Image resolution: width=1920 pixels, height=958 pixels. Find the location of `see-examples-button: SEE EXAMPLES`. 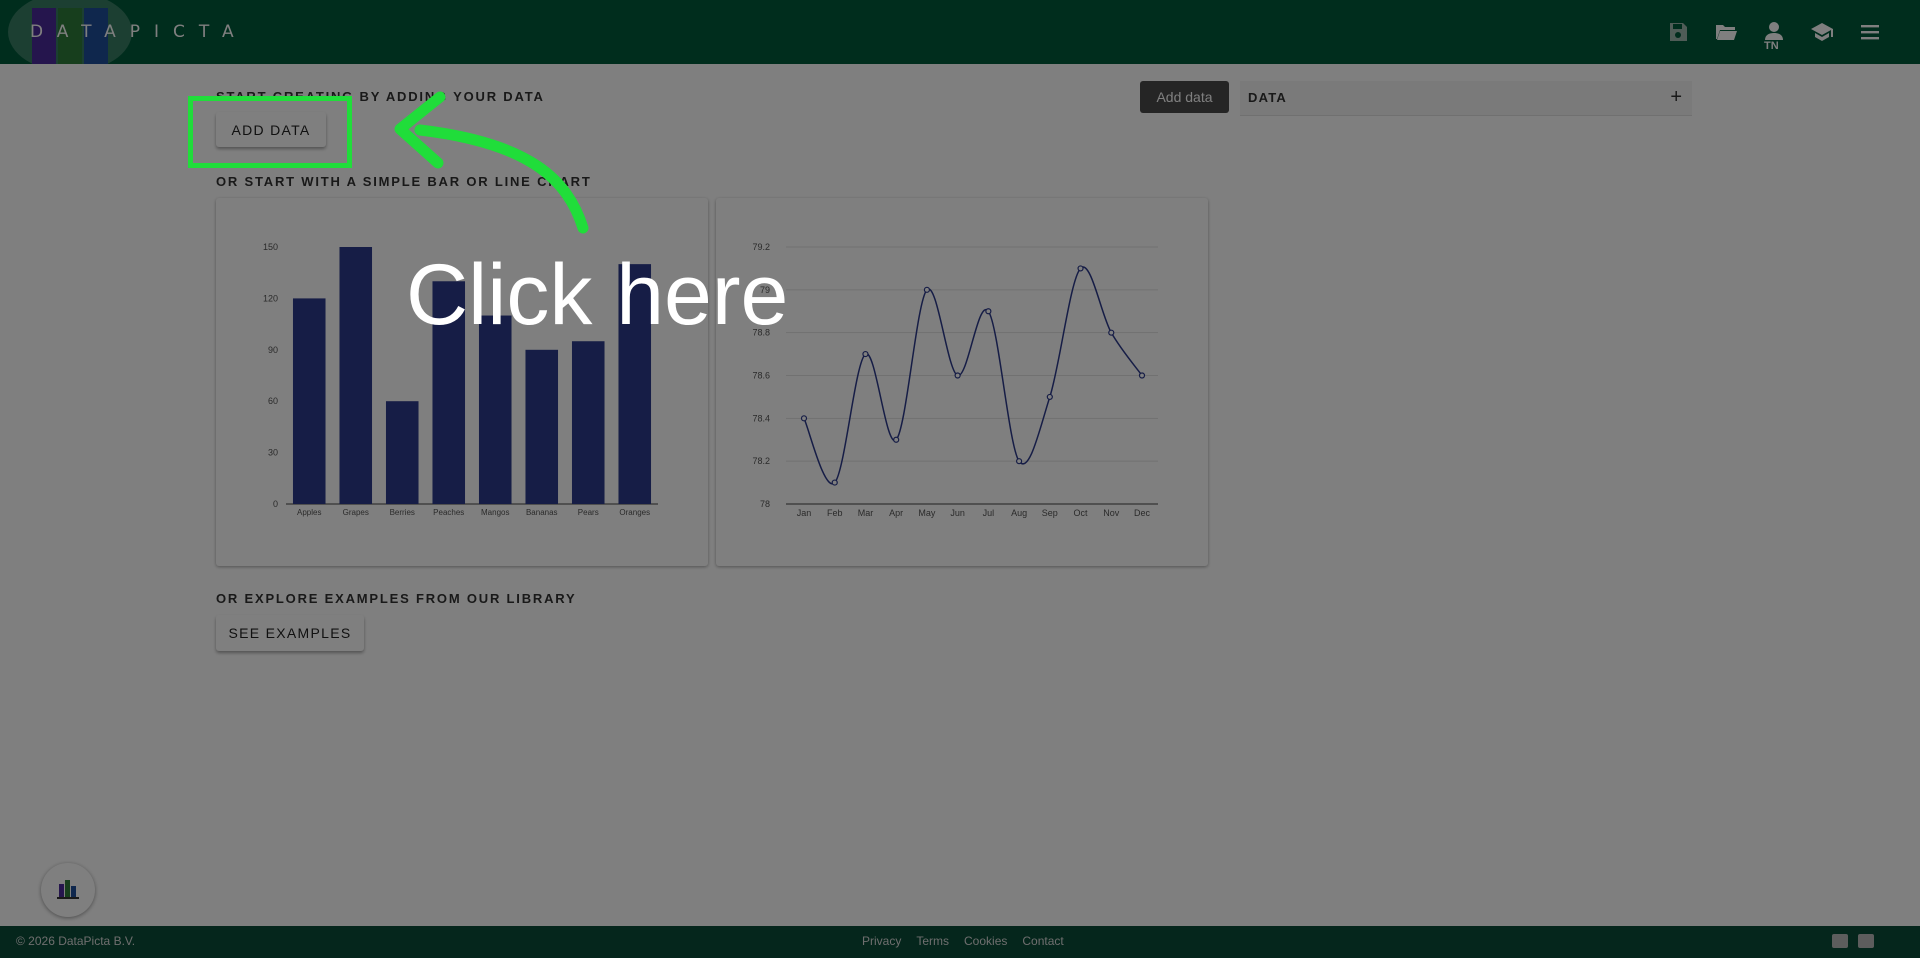

see-examples-button: SEE EXAMPLES is located at coordinates (290, 633).